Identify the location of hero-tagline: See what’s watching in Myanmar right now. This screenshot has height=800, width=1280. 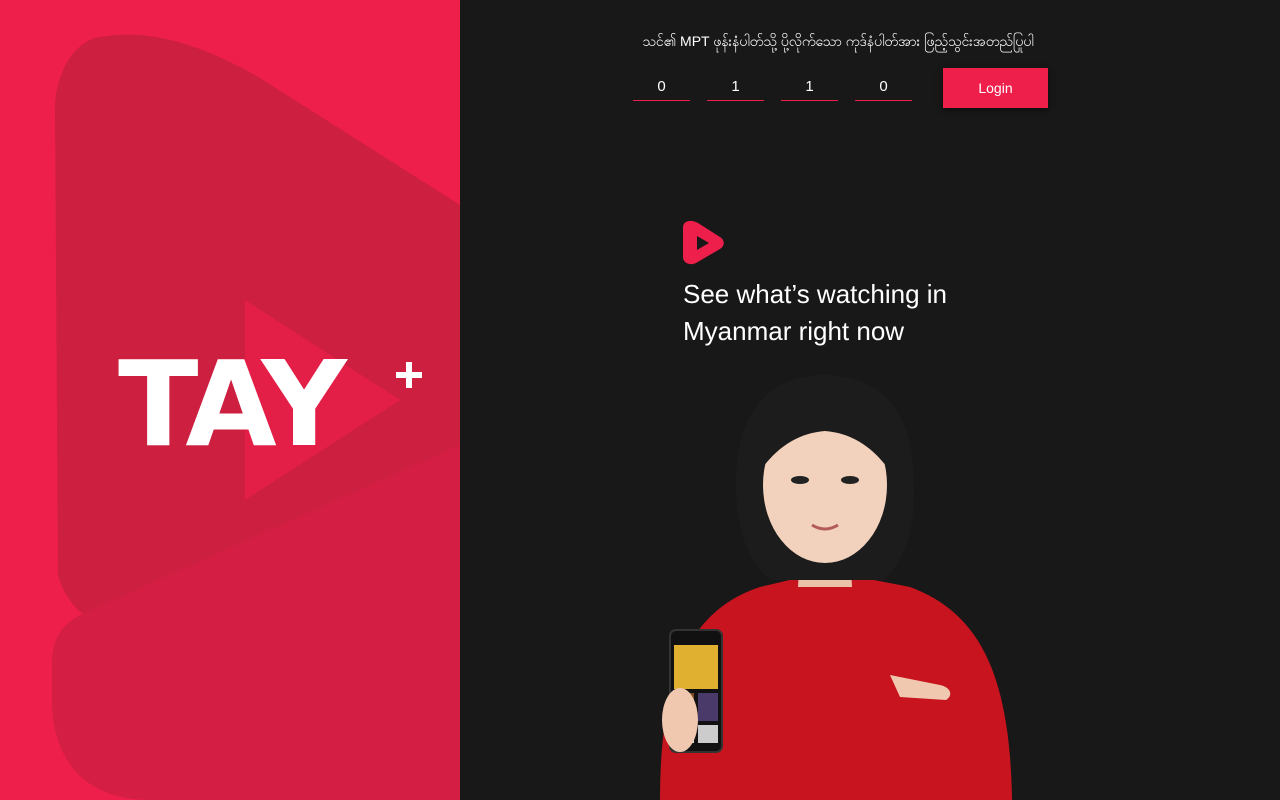
(853, 313).